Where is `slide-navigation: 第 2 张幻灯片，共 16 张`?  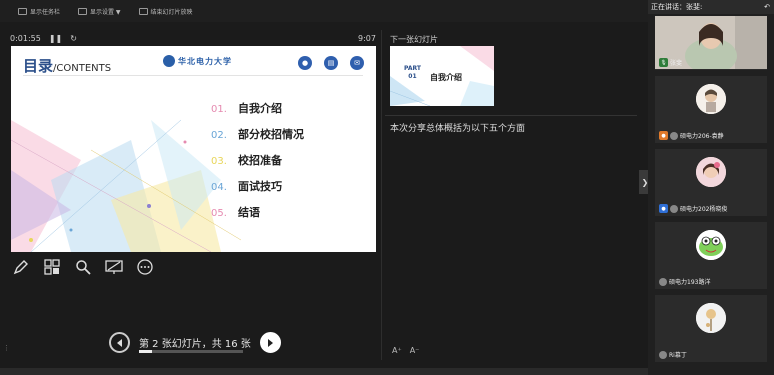 slide-navigation: 第 2 张幻灯片，共 16 张 is located at coordinates (195, 342).